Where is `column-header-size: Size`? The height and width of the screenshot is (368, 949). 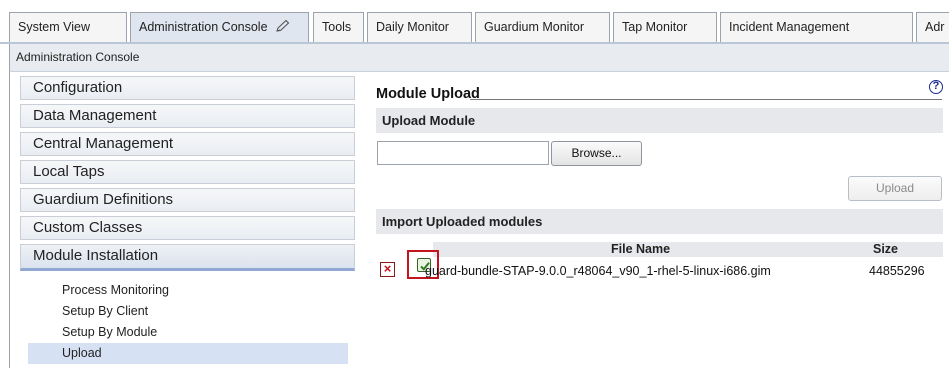 column-header-size: Size is located at coordinates (886, 249).